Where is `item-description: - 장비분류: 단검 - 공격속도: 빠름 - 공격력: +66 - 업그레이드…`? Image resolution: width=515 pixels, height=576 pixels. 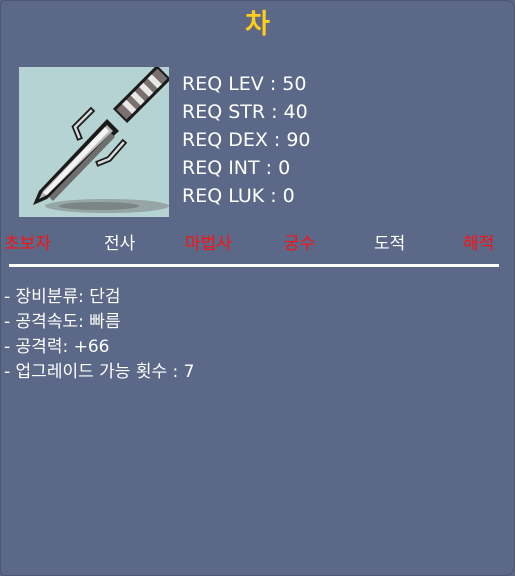 item-description: - 장비분류: 단검 - 공격속도: 빠름 - 공격력: +66 - 업그레이드… is located at coordinates (99, 335).